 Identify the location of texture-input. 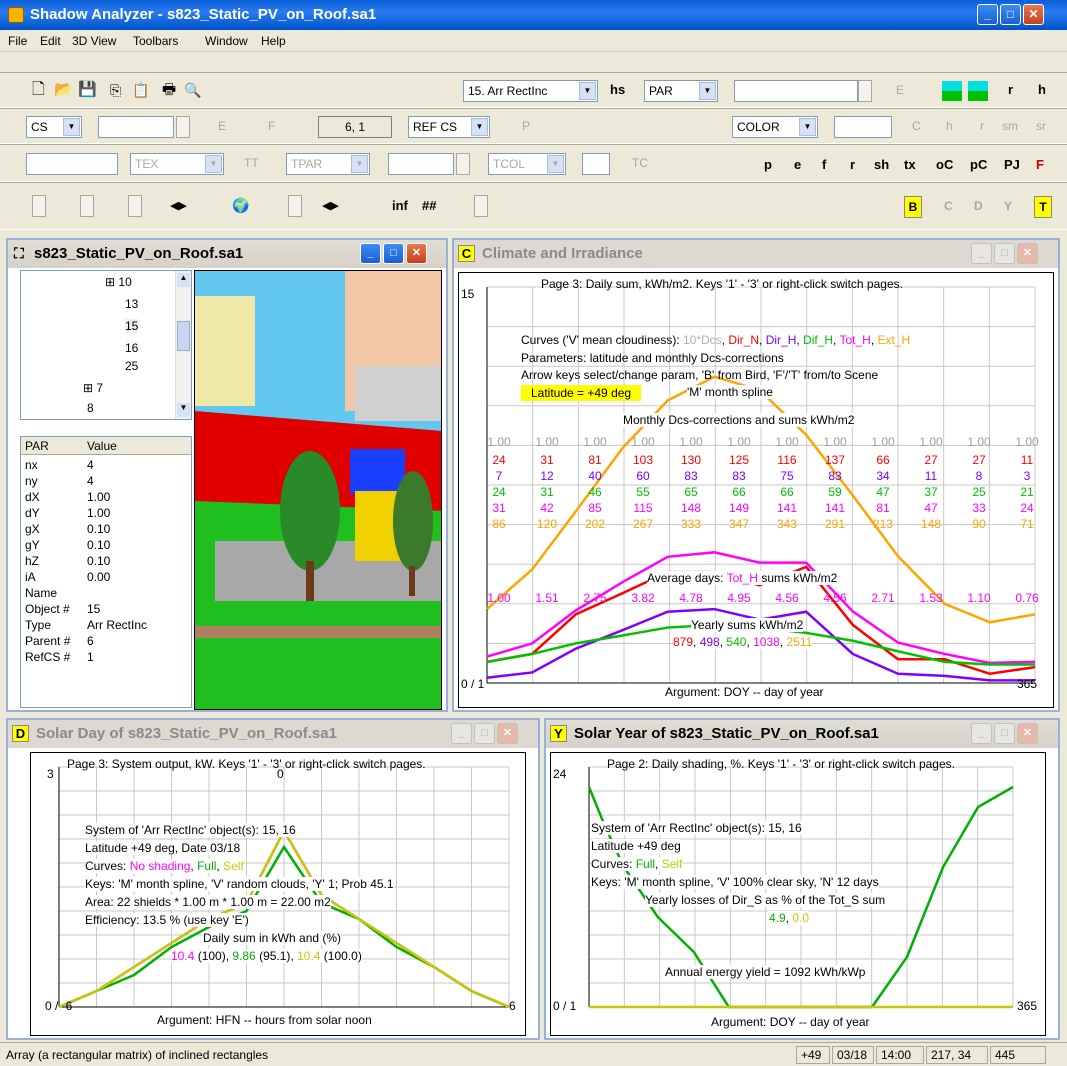
(72, 164).